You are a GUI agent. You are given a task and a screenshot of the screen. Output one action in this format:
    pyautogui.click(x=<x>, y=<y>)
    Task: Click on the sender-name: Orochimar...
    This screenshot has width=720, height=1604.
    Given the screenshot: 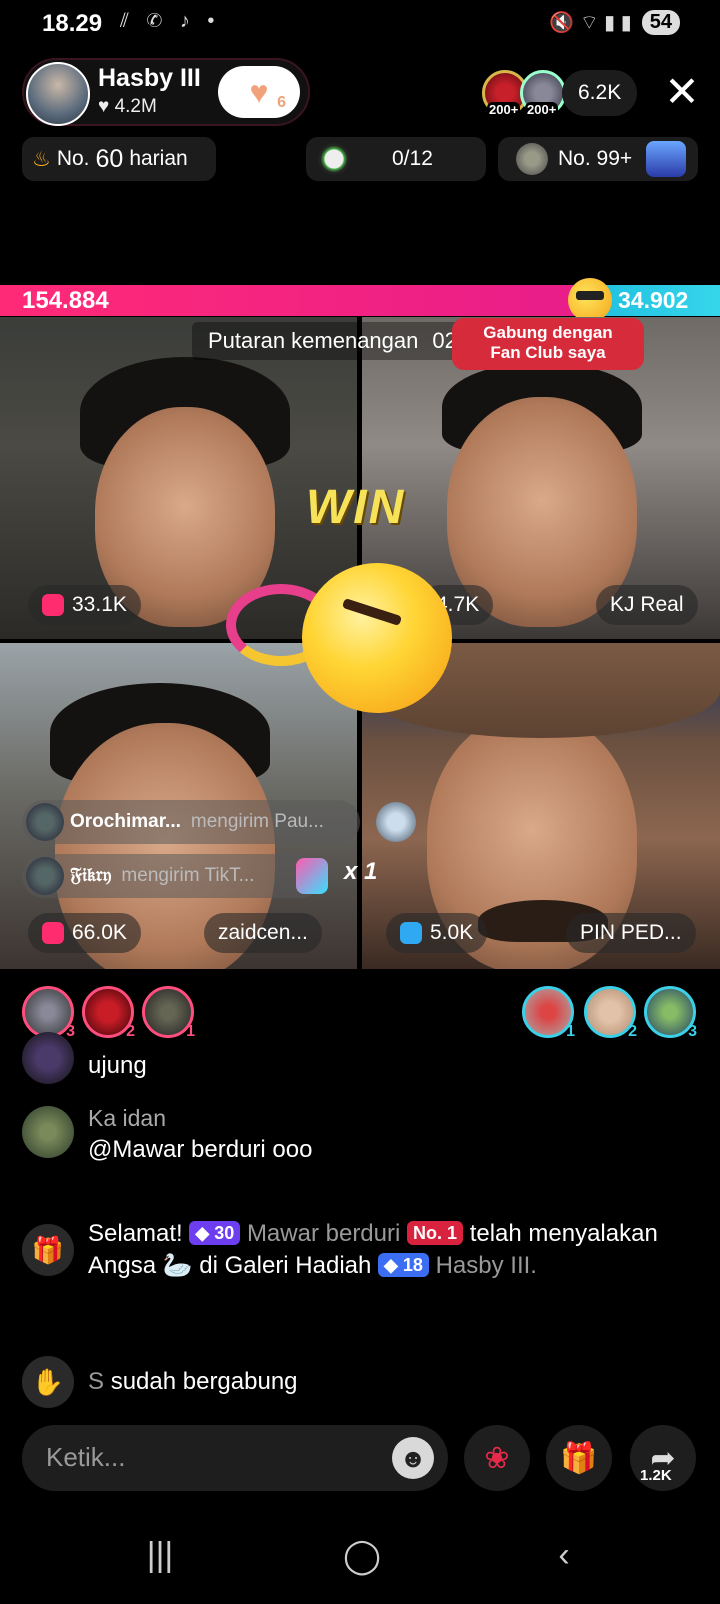 What is the action you would take?
    pyautogui.click(x=125, y=821)
    